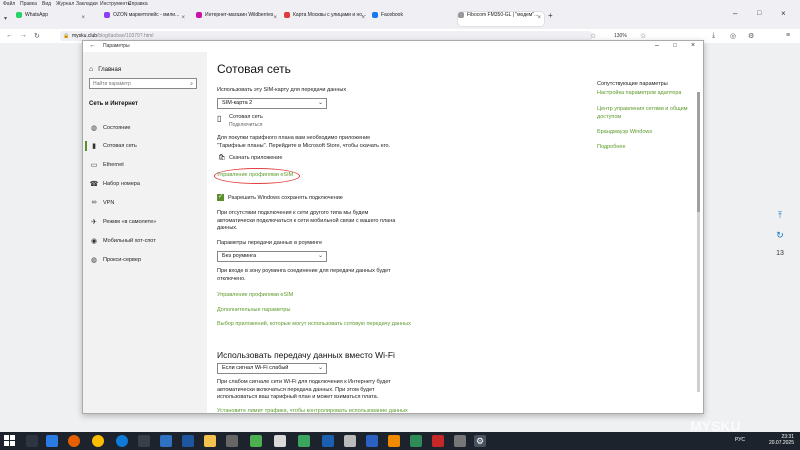 This screenshot has width=800, height=450. I want to click on tab-map: Карта Москвы с улицами и но... ×, so click(326, 19).